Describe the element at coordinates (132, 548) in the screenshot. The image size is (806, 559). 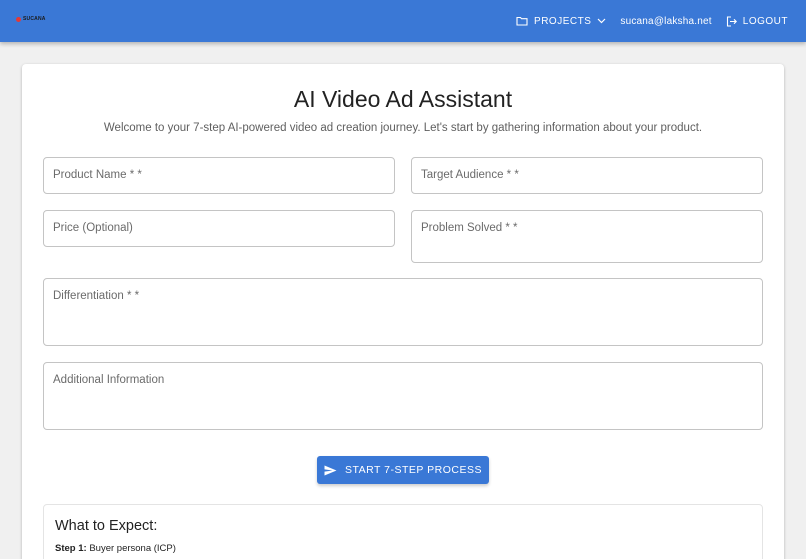
I see `step-text: Buyer persona (ICP)` at that location.